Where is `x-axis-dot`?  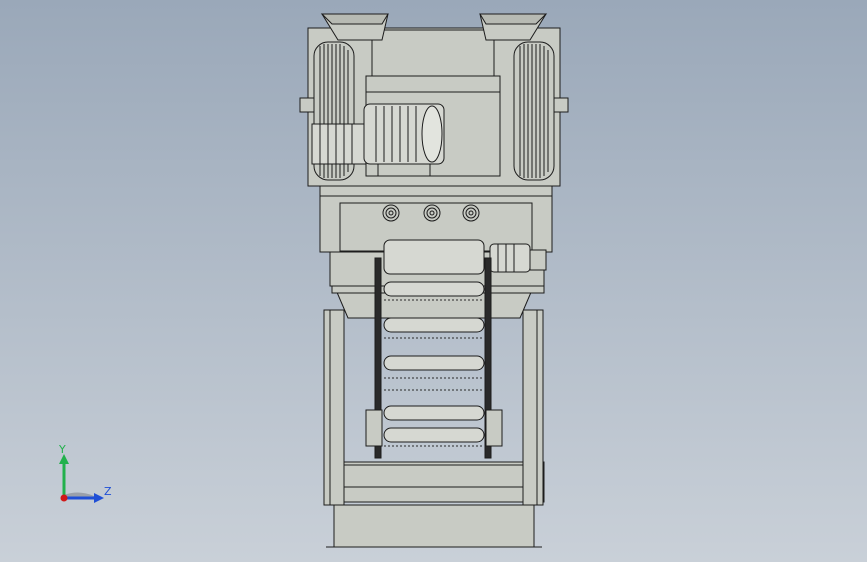 x-axis-dot is located at coordinates (64, 498).